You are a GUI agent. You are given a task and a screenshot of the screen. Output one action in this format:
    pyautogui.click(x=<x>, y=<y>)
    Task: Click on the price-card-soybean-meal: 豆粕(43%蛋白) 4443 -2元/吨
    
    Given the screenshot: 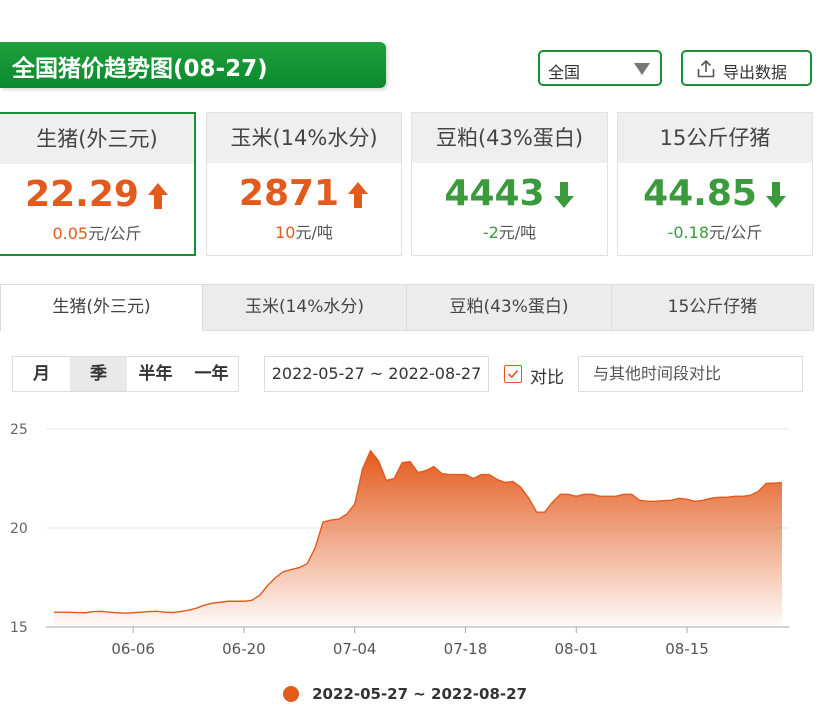 What is the action you would take?
    pyautogui.click(x=509, y=184)
    